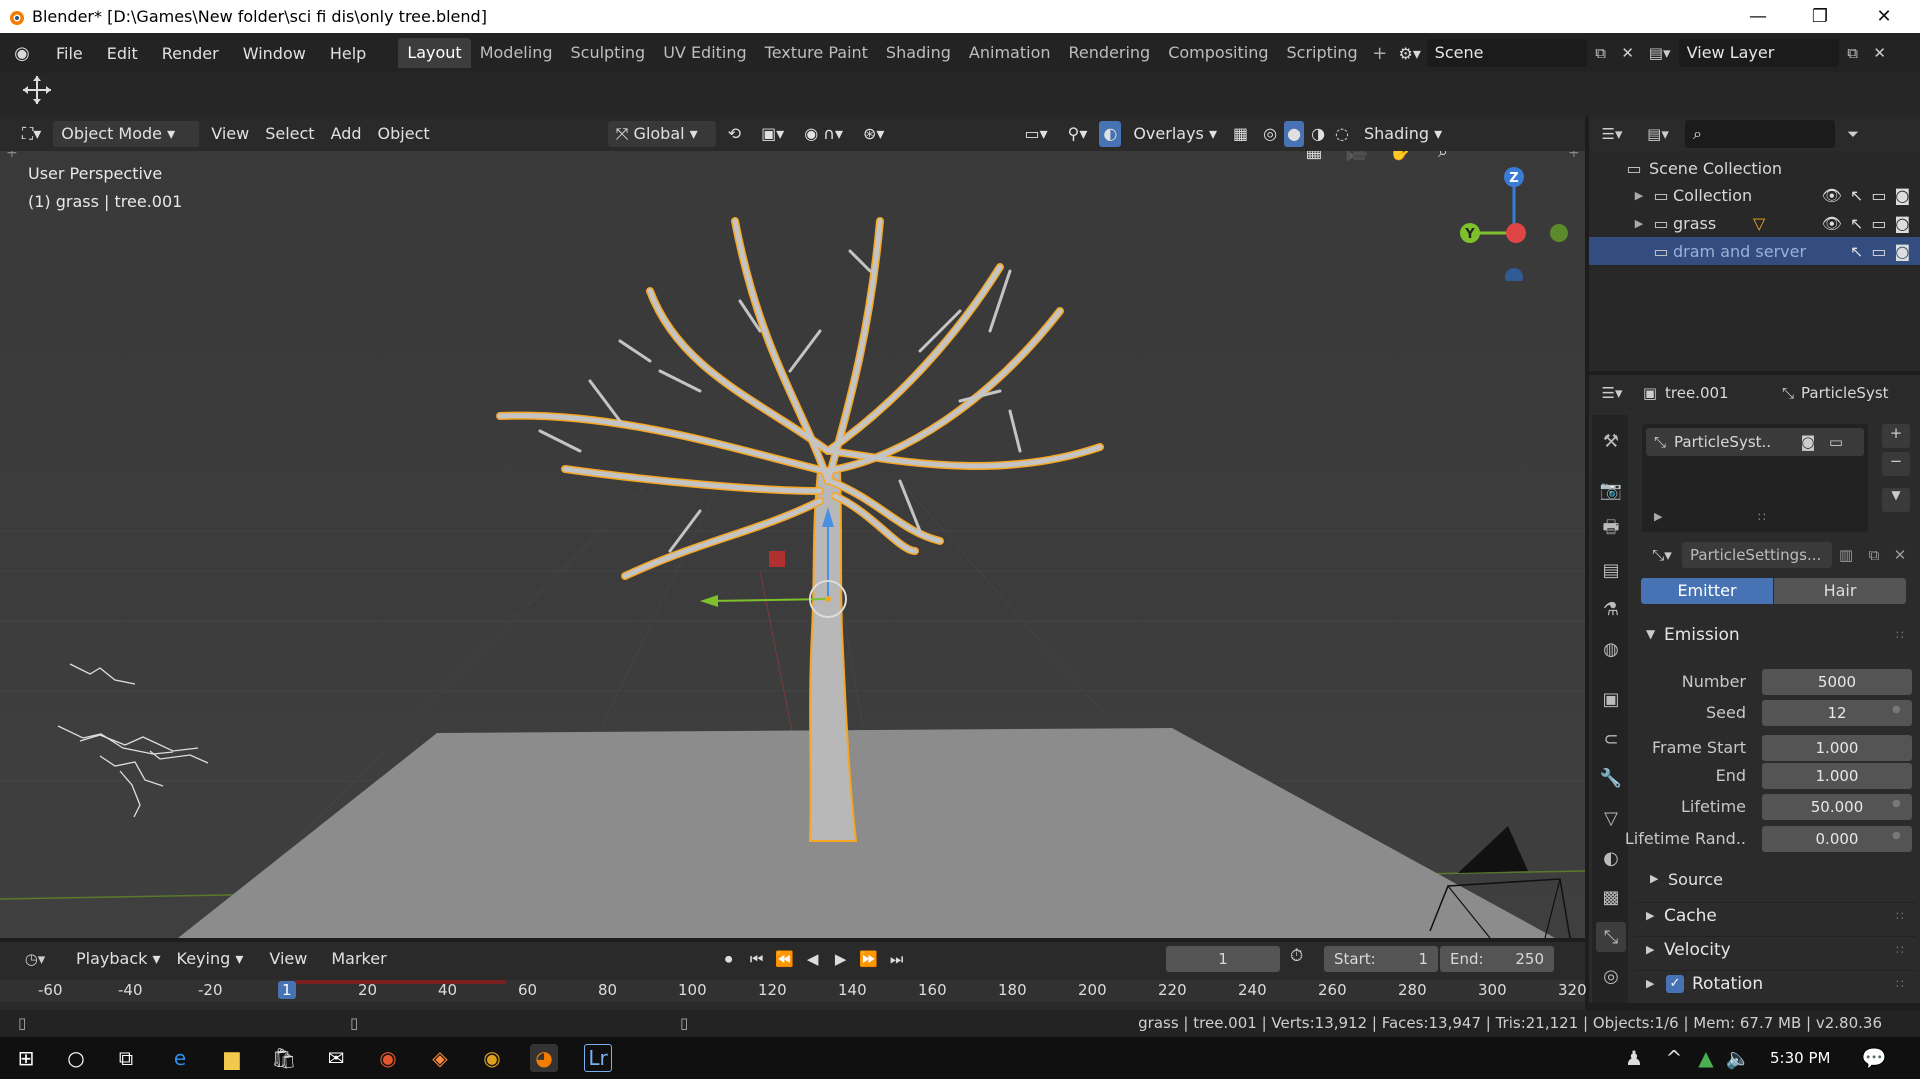  Describe the element at coordinates (1612, 134) in the screenshot. I see `outliner-editor-type-icon: ☰▾` at that location.